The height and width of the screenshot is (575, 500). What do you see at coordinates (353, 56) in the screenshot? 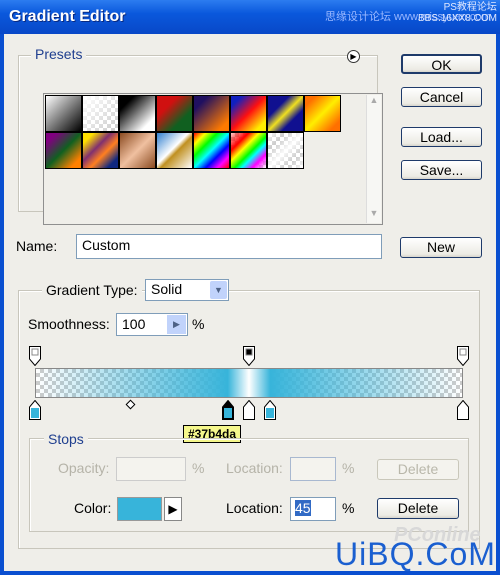
I see `circle-arrow-right-icon: ▶` at bounding box center [353, 56].